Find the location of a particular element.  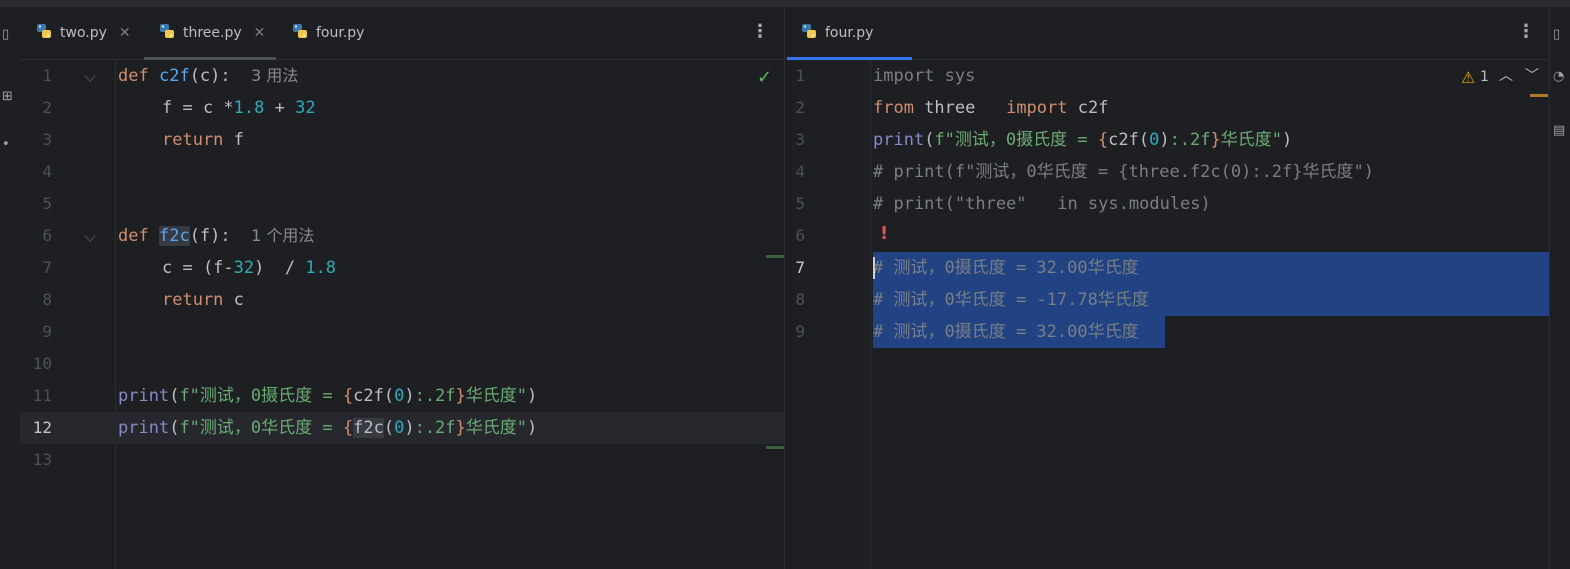

right-tool-strip: ▯ ◔ ▤ is located at coordinates (1559, 288).